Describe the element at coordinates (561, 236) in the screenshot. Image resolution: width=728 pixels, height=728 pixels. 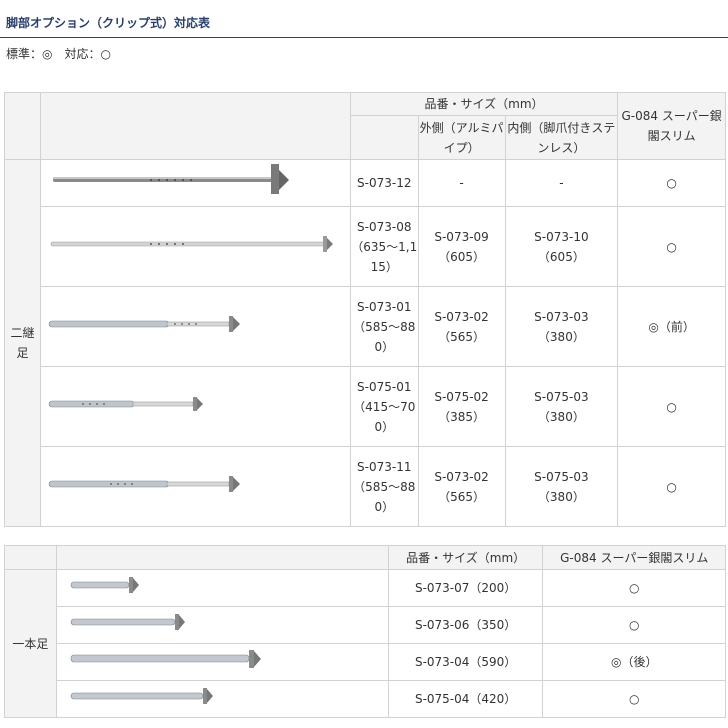
I see `inner-code: S-073-10` at that location.